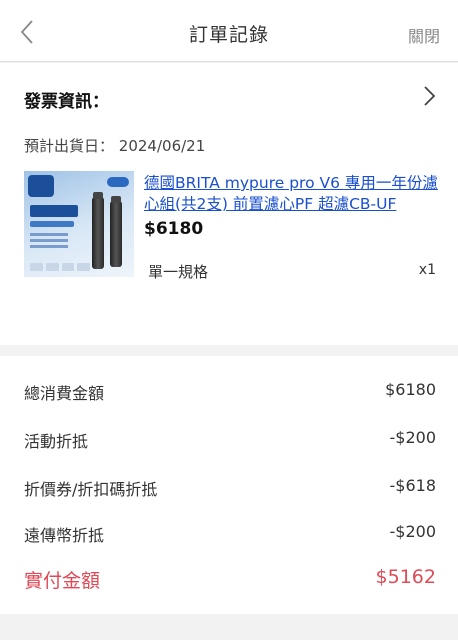 This screenshot has height=640, width=458. What do you see at coordinates (230, 533) in the screenshot?
I see `summary-row-coin-discount: 遠傳幣折抵 -$200` at bounding box center [230, 533].